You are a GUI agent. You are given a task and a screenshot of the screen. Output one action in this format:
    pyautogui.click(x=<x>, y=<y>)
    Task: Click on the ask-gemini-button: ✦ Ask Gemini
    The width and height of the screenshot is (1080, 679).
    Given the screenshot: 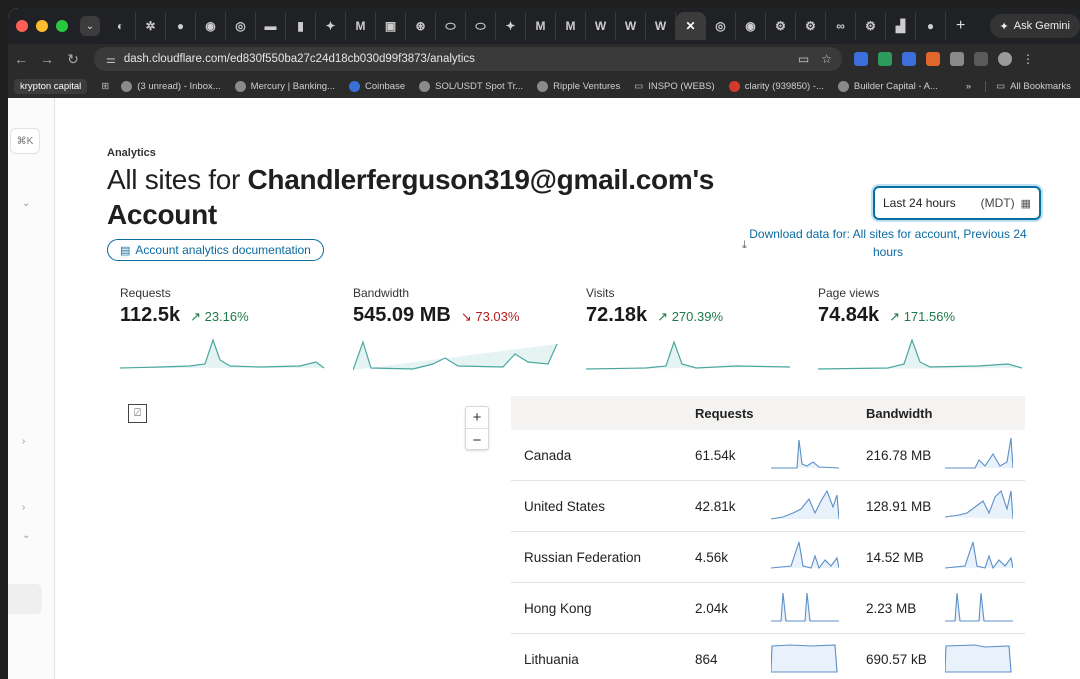 What is the action you would take?
    pyautogui.click(x=1034, y=26)
    